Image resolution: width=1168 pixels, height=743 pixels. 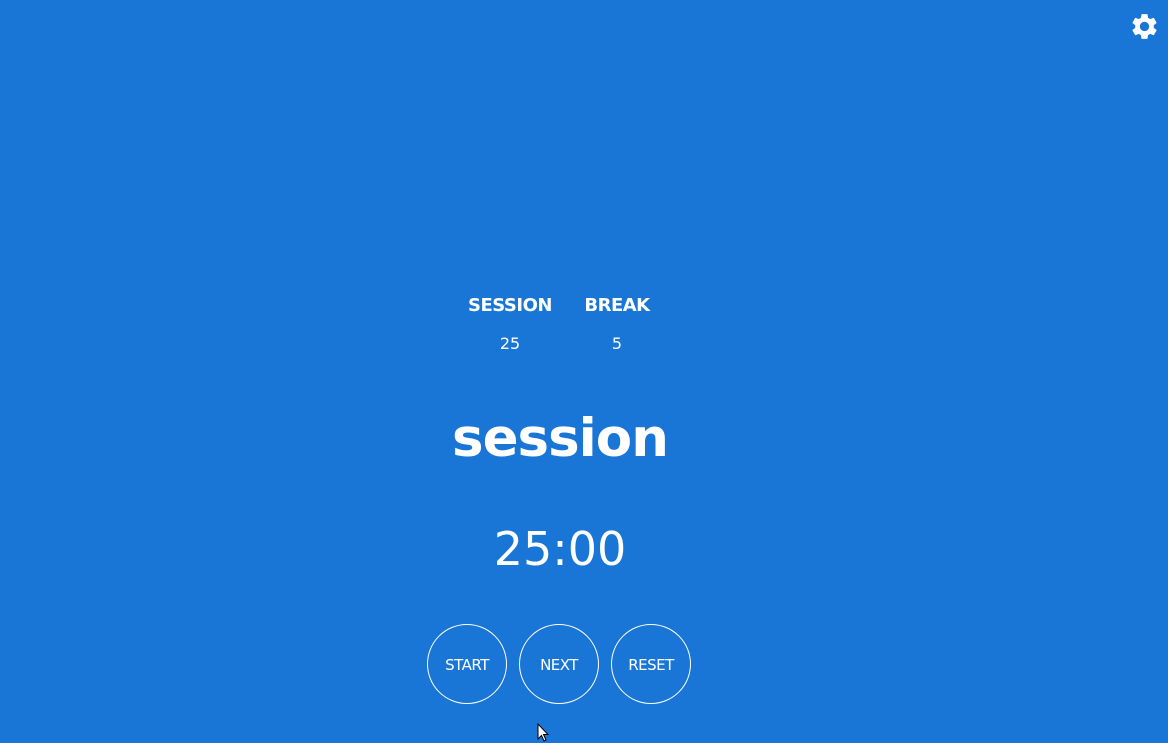 I want to click on break-length: BREAK 5, so click(x=617, y=323).